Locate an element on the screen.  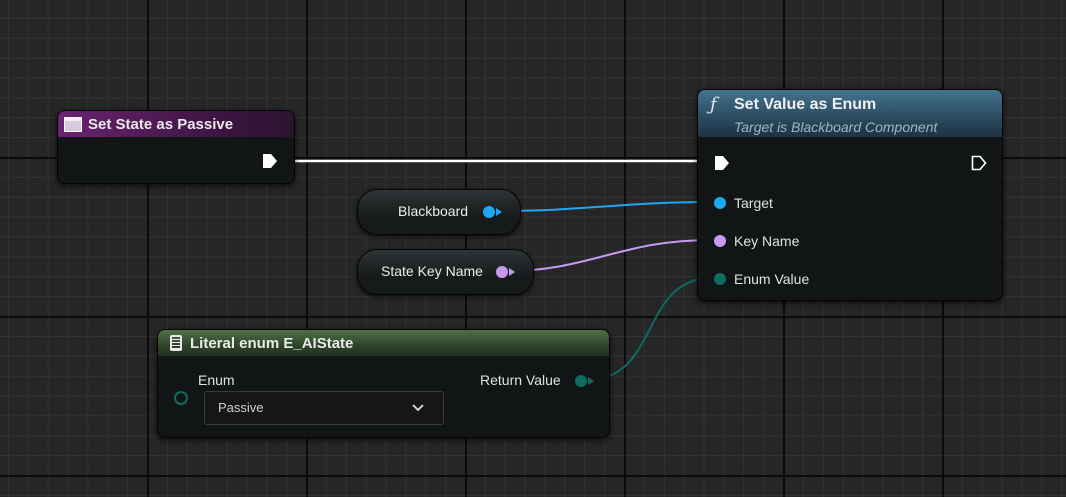
state-key-name-variable-node: State Key Name is located at coordinates (445, 272).